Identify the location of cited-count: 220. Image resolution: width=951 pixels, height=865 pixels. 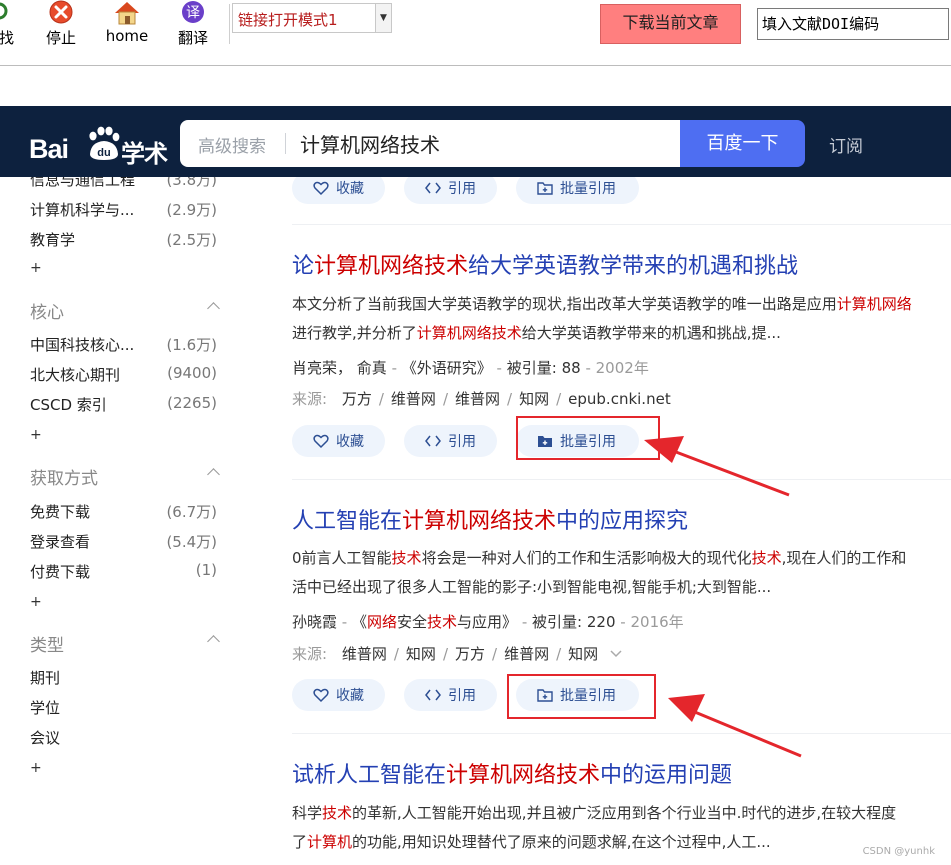
(601, 622).